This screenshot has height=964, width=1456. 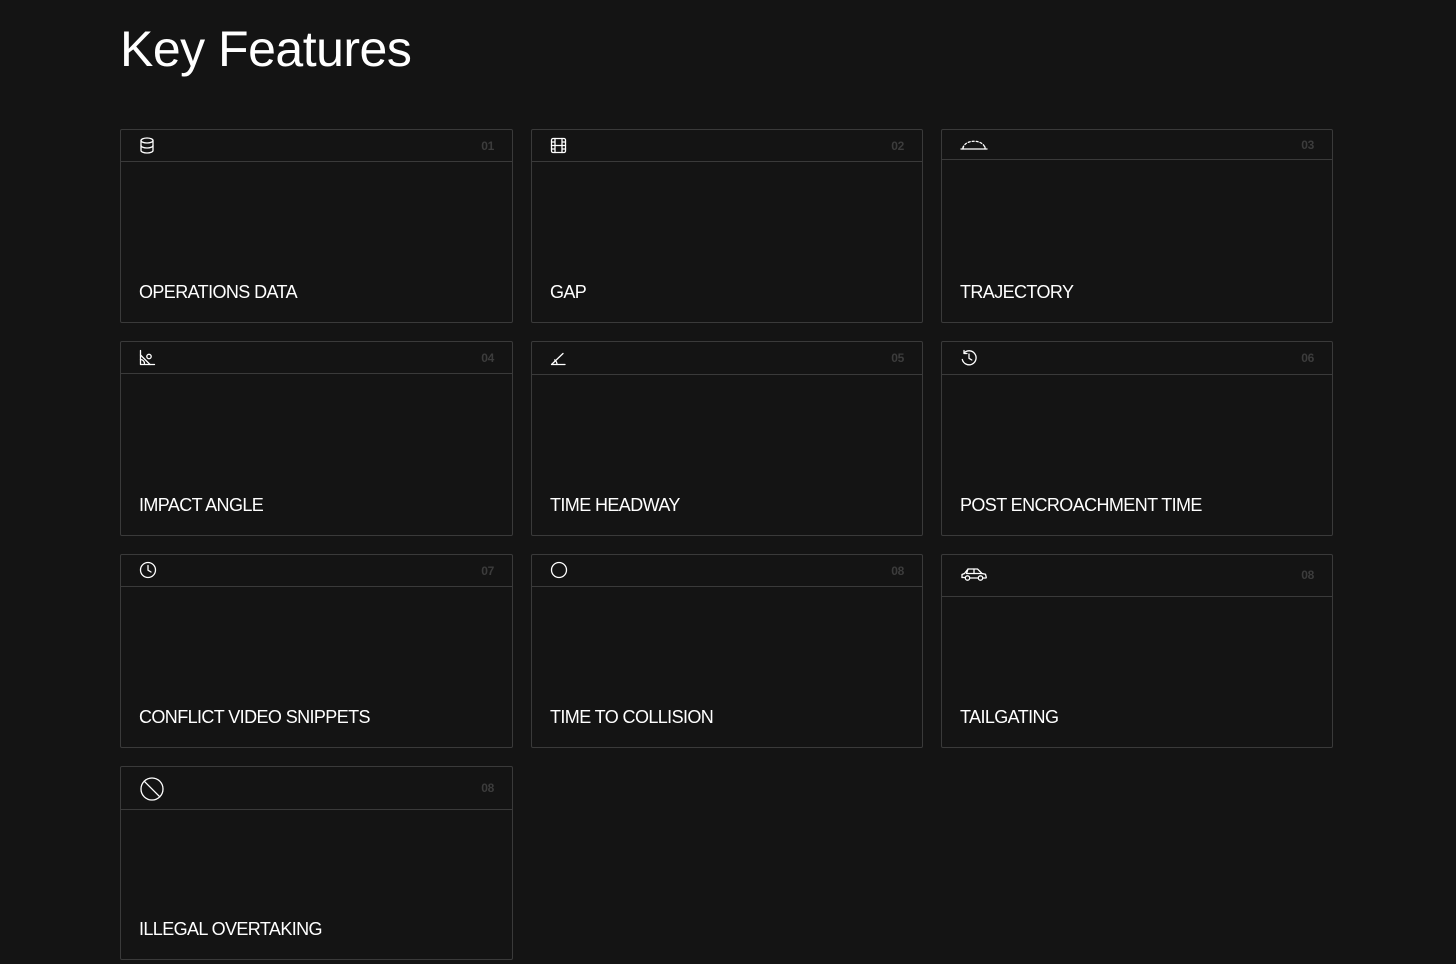 I want to click on feature-title: POST ENCROACHMENT TIME, so click(x=1081, y=505).